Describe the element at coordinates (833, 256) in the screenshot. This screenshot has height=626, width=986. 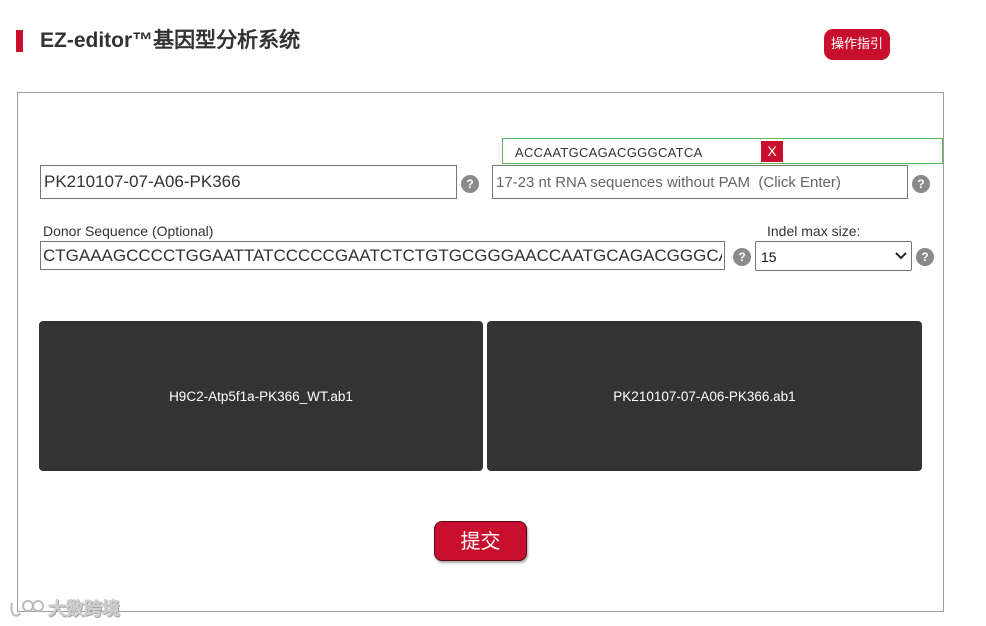
I see `indel-max-size-select: 15` at that location.